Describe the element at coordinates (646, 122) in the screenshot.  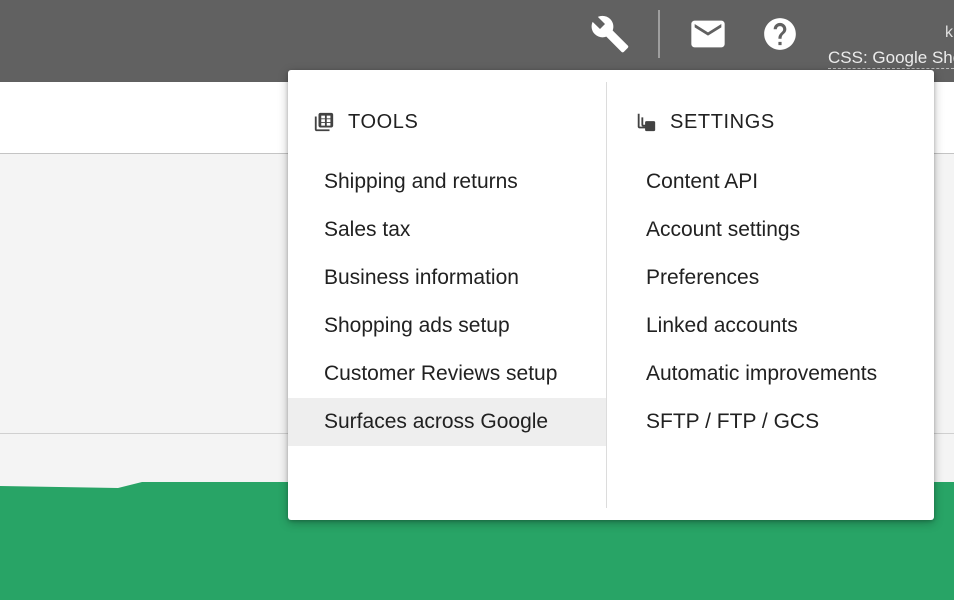
I see `copy-stack-icon` at that location.